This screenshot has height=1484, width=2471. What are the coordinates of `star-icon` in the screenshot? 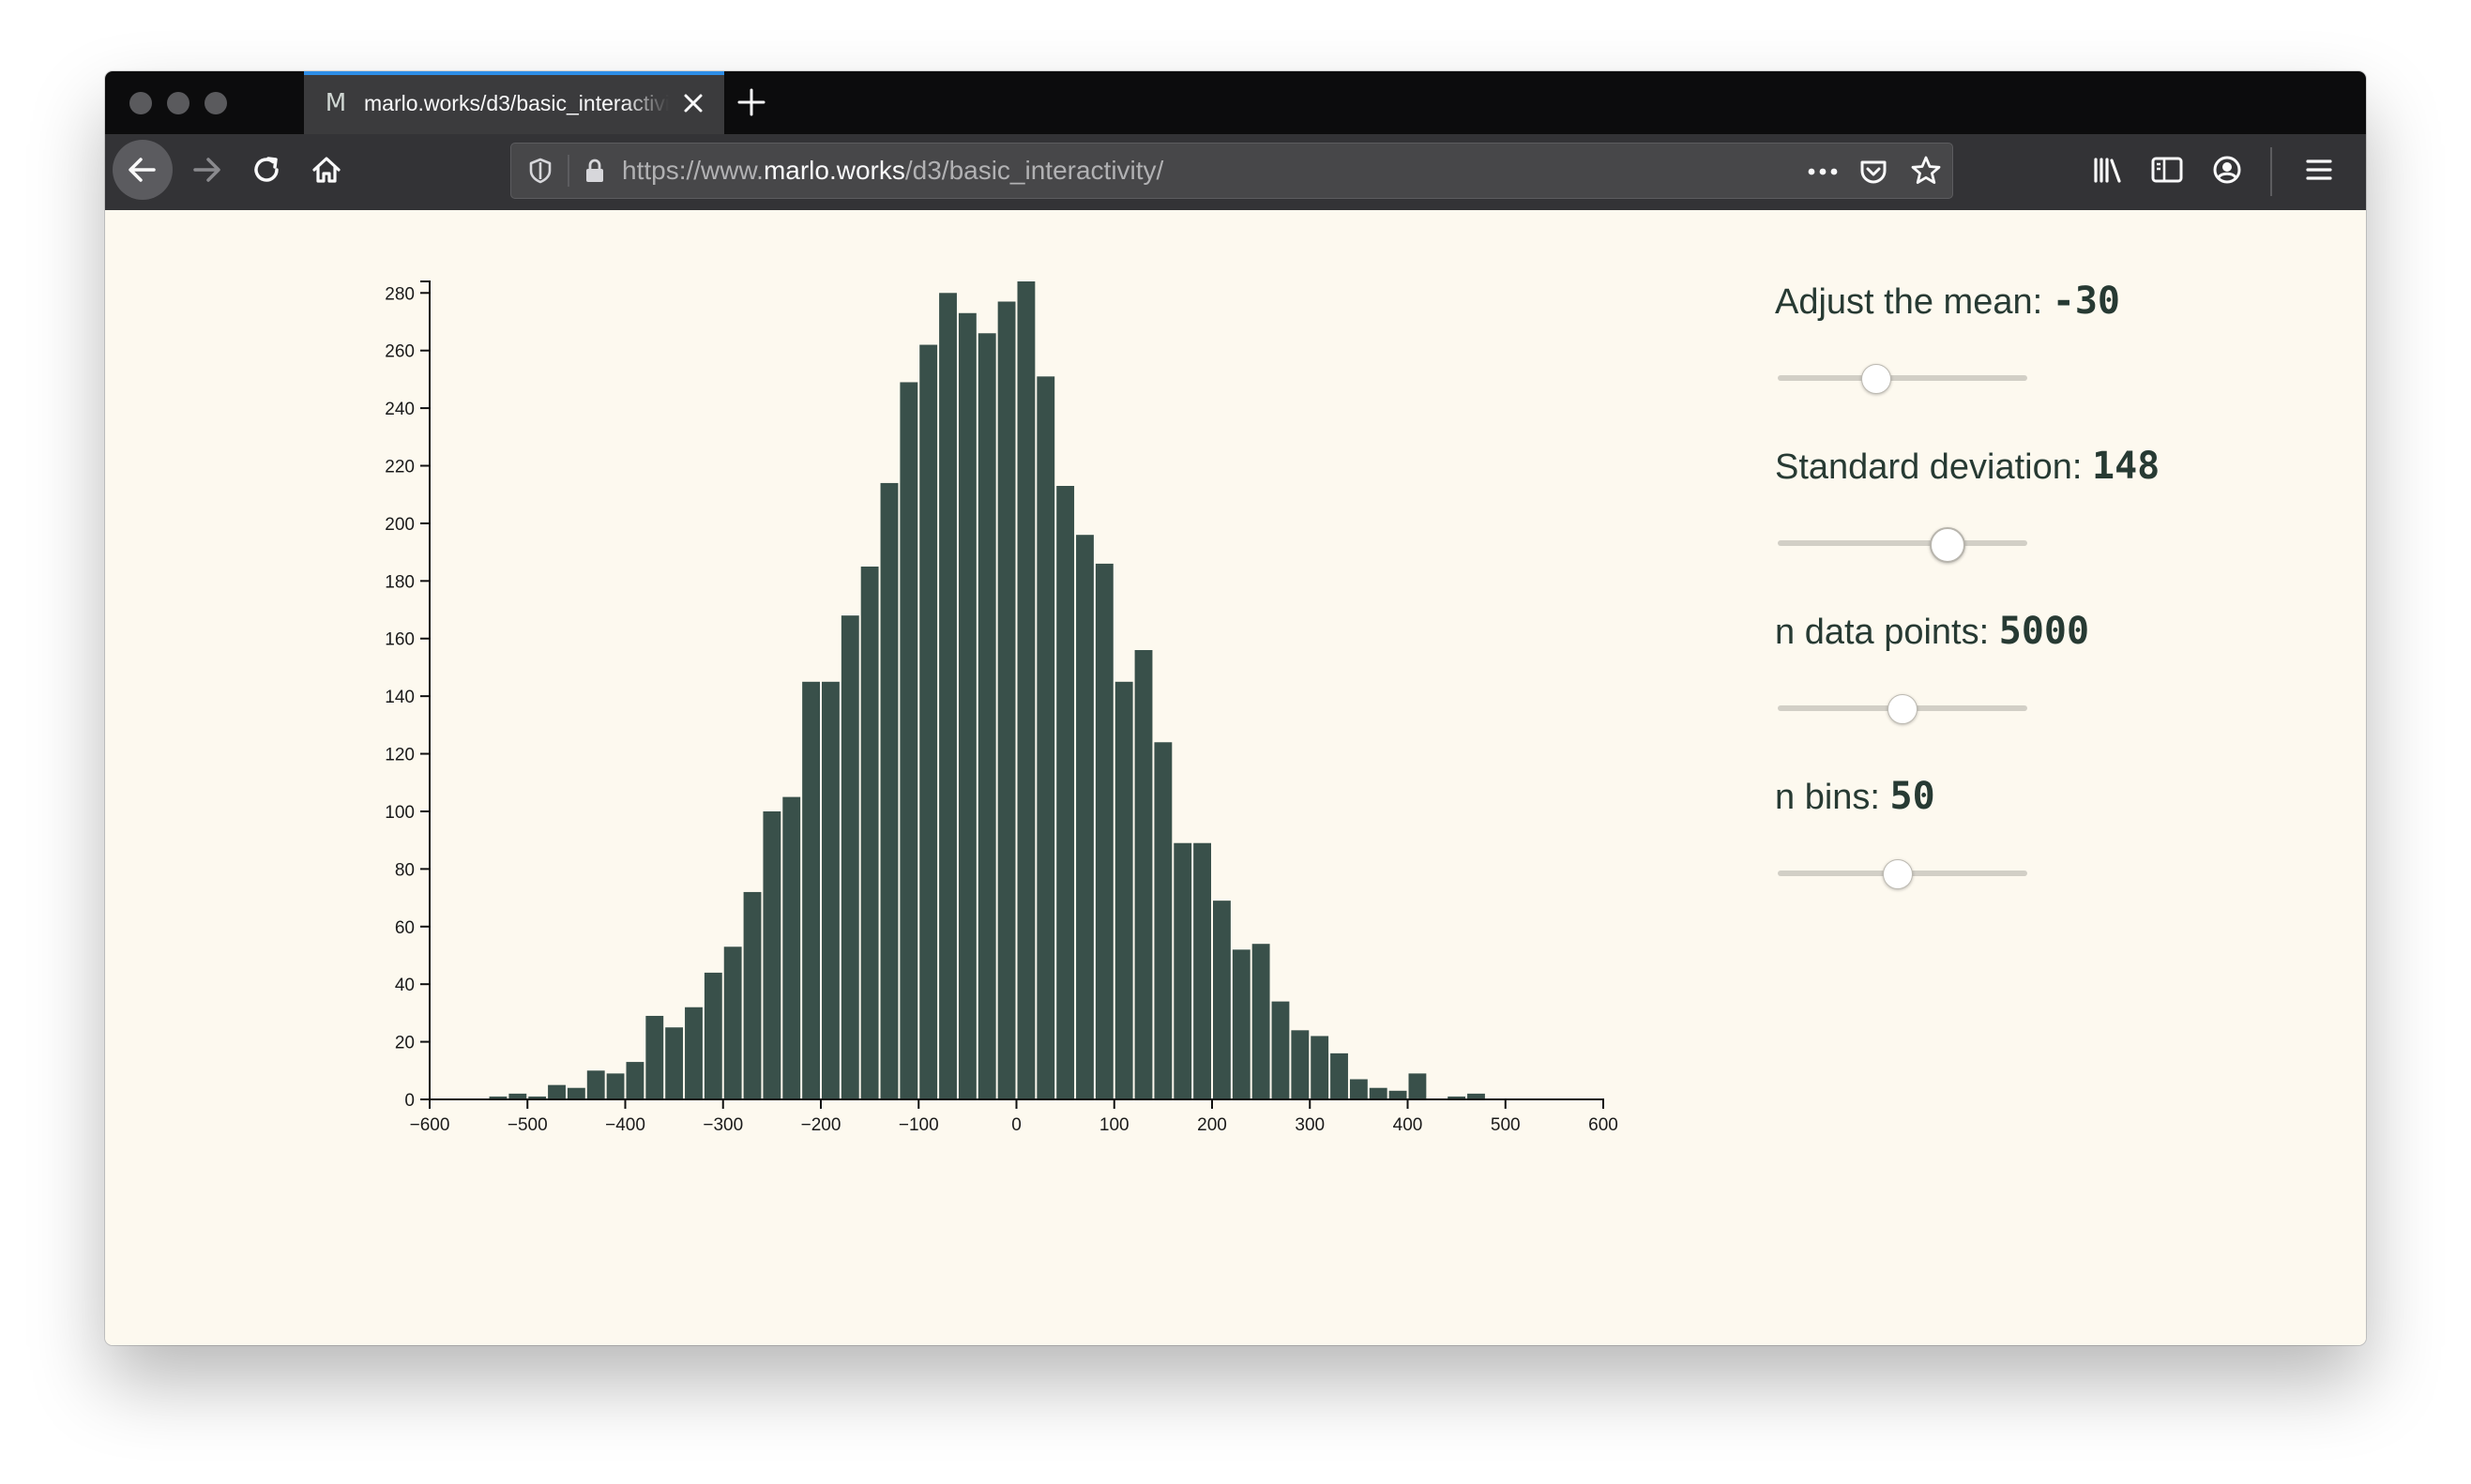 It's located at (1926, 171).